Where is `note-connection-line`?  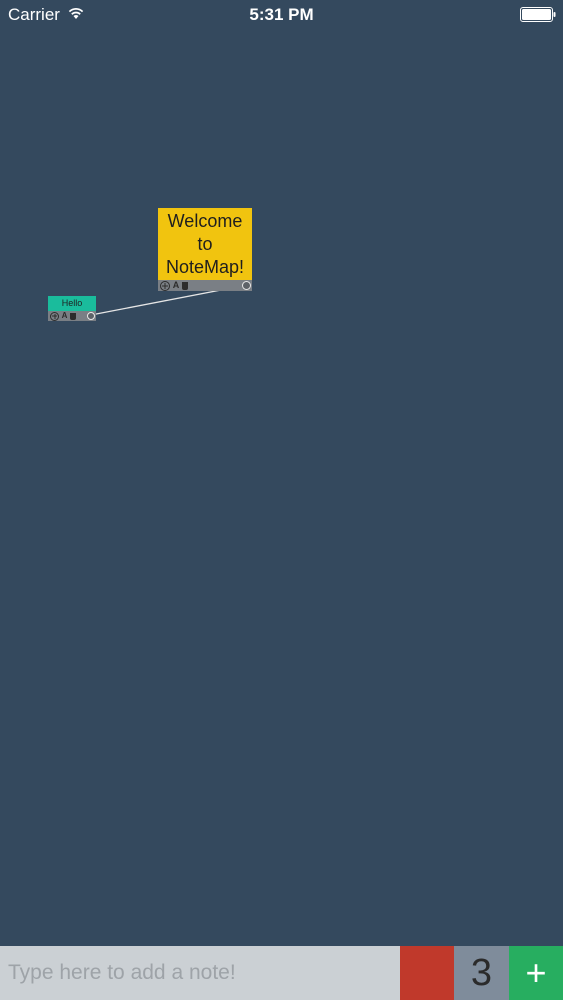 note-connection-line is located at coordinates (169, 300).